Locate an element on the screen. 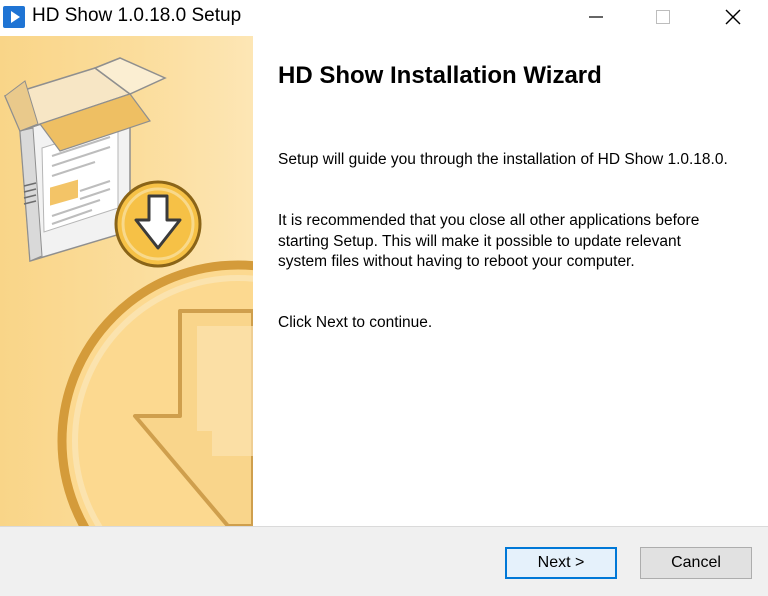 The image size is (768, 596). close-button is located at coordinates (733, 17).